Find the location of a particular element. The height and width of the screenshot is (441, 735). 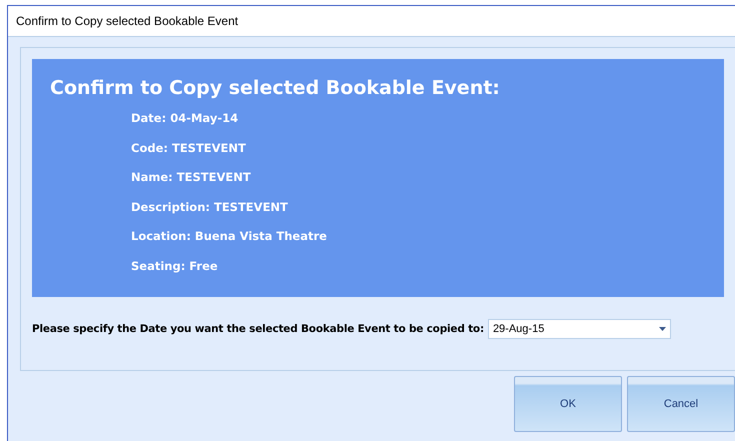

detail-text: Description: TESTEVENT is located at coordinates (210, 207).